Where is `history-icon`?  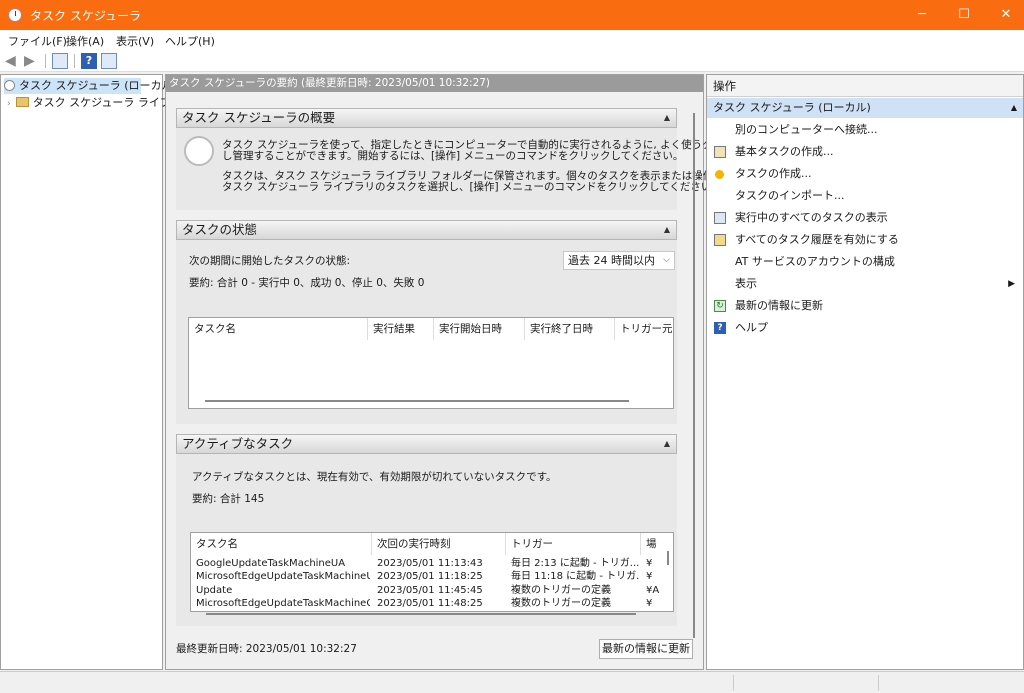 history-icon is located at coordinates (720, 240).